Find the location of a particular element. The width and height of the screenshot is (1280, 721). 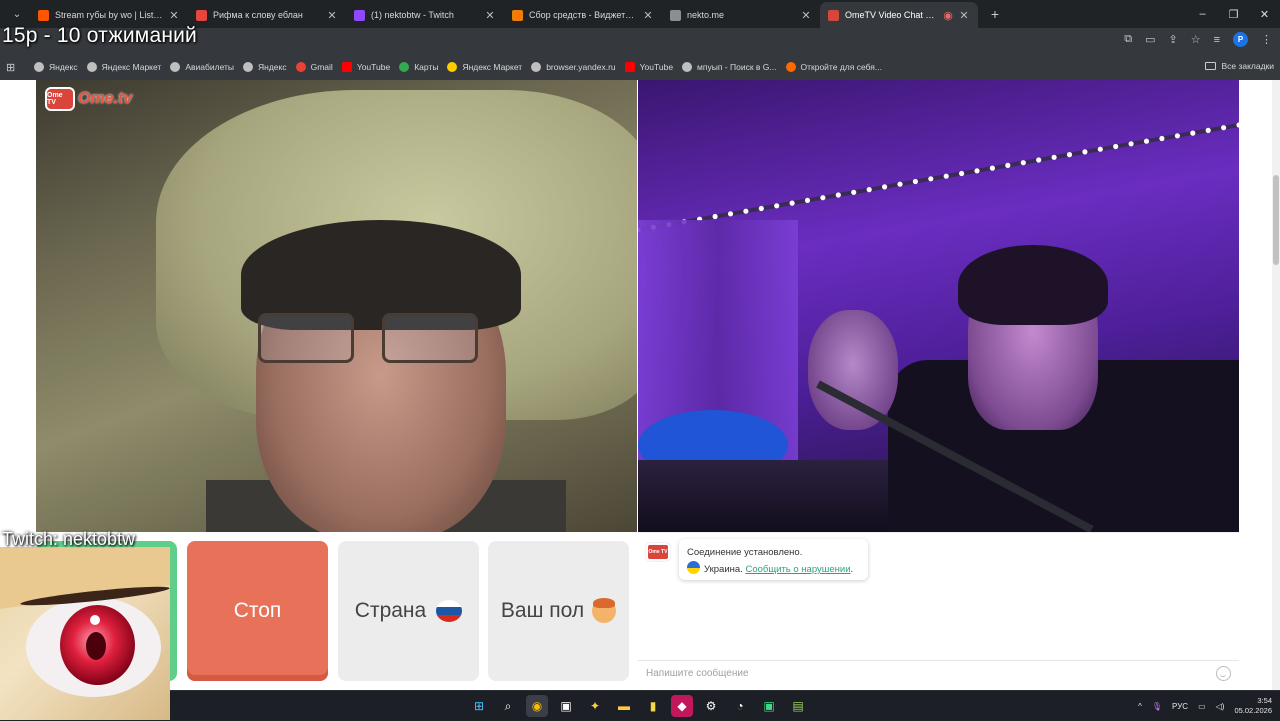

apps-grid-icon: ⊞ is located at coordinates (14, 67).